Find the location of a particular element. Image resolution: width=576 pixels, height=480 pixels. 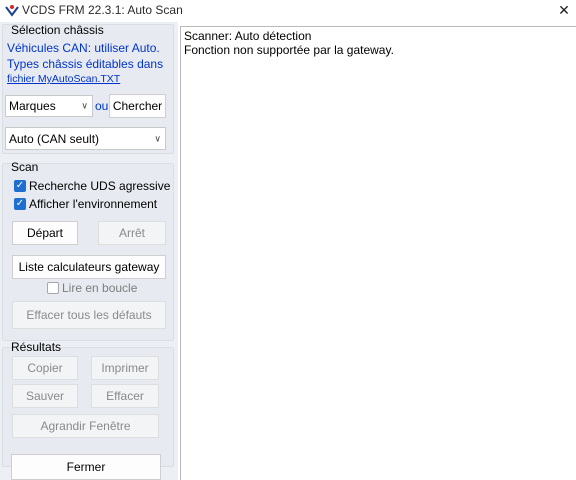

window-title: VCDS FRM 22.3.1: Auto Scan is located at coordinates (102, 10).